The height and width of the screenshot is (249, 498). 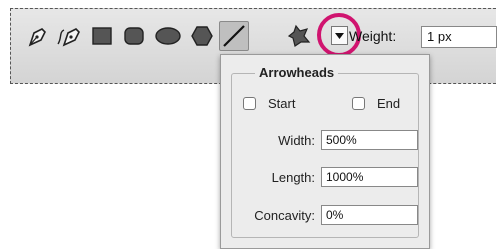 What do you see at coordinates (293, 177) in the screenshot?
I see `length-label: Length:` at bounding box center [293, 177].